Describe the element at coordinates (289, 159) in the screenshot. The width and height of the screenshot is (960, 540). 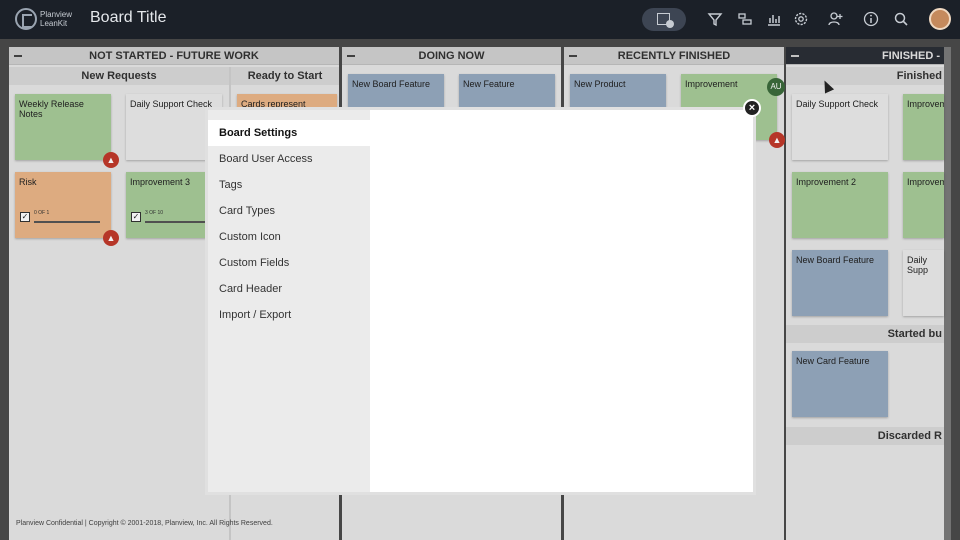
I see `nav-board-user-access: Board User Access` at that location.